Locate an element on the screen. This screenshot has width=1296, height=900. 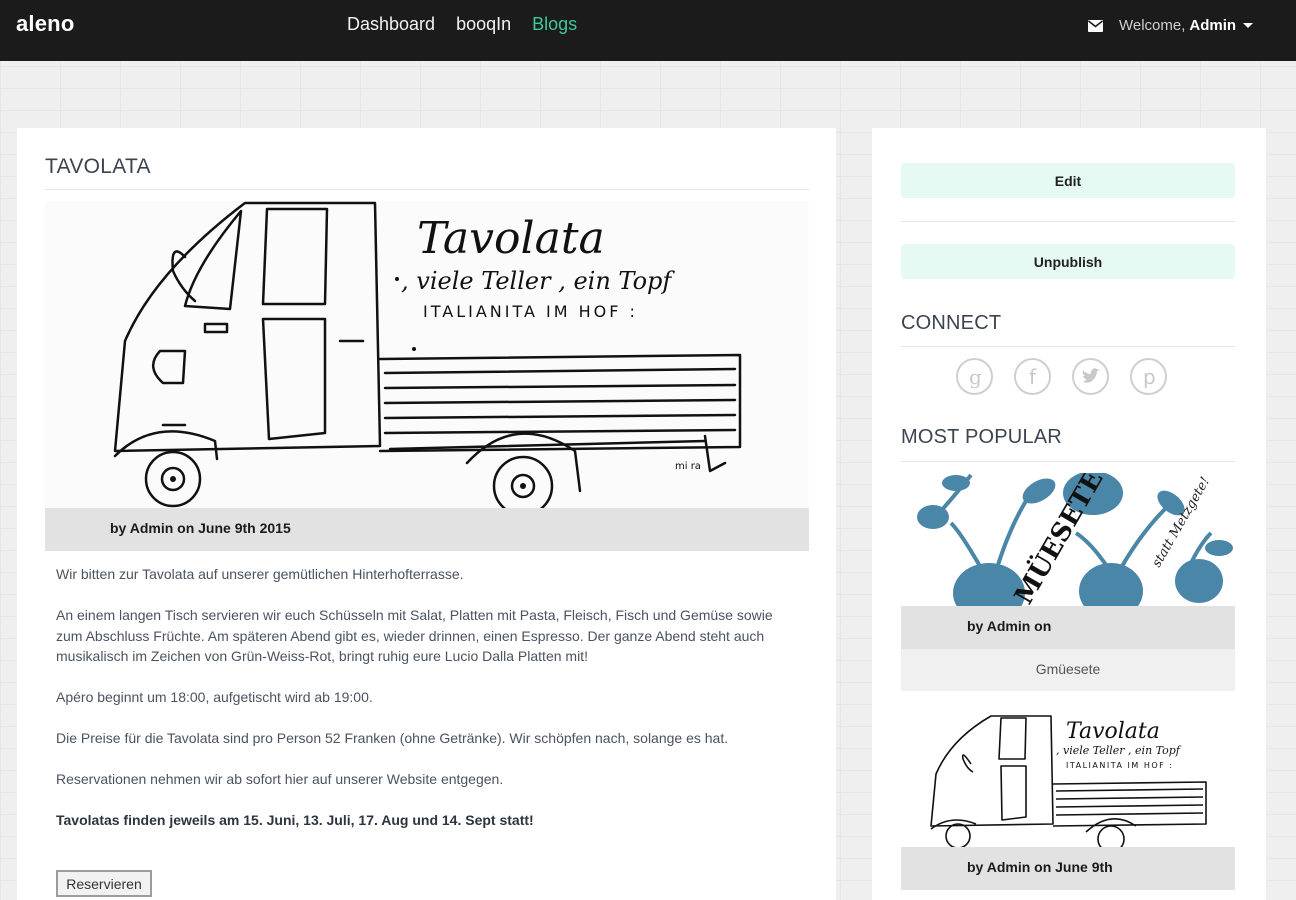
popular-item-byline: by Admin on is located at coordinates (1068, 627).